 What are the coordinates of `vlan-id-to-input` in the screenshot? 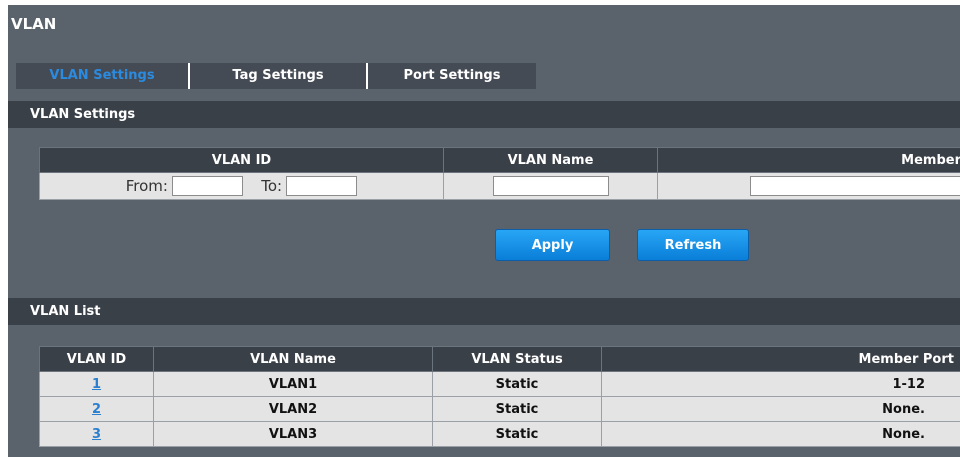 It's located at (322, 186).